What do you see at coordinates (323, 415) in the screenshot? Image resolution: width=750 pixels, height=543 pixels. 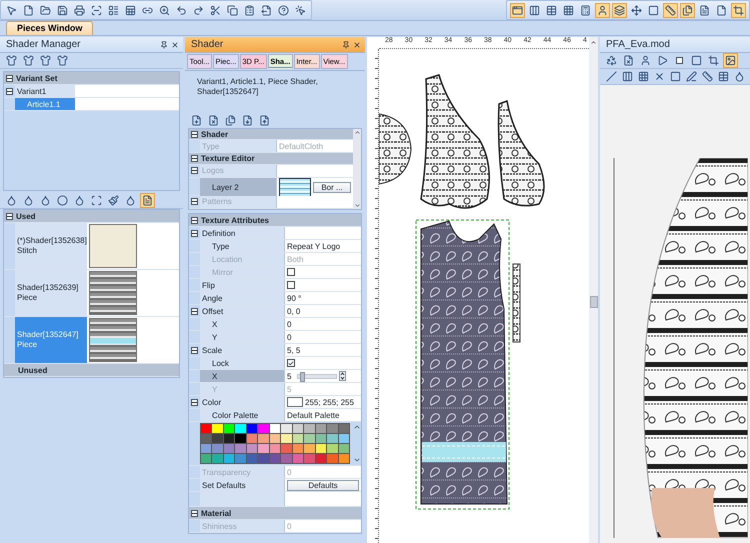 I see `property-value: Default Palette` at bounding box center [323, 415].